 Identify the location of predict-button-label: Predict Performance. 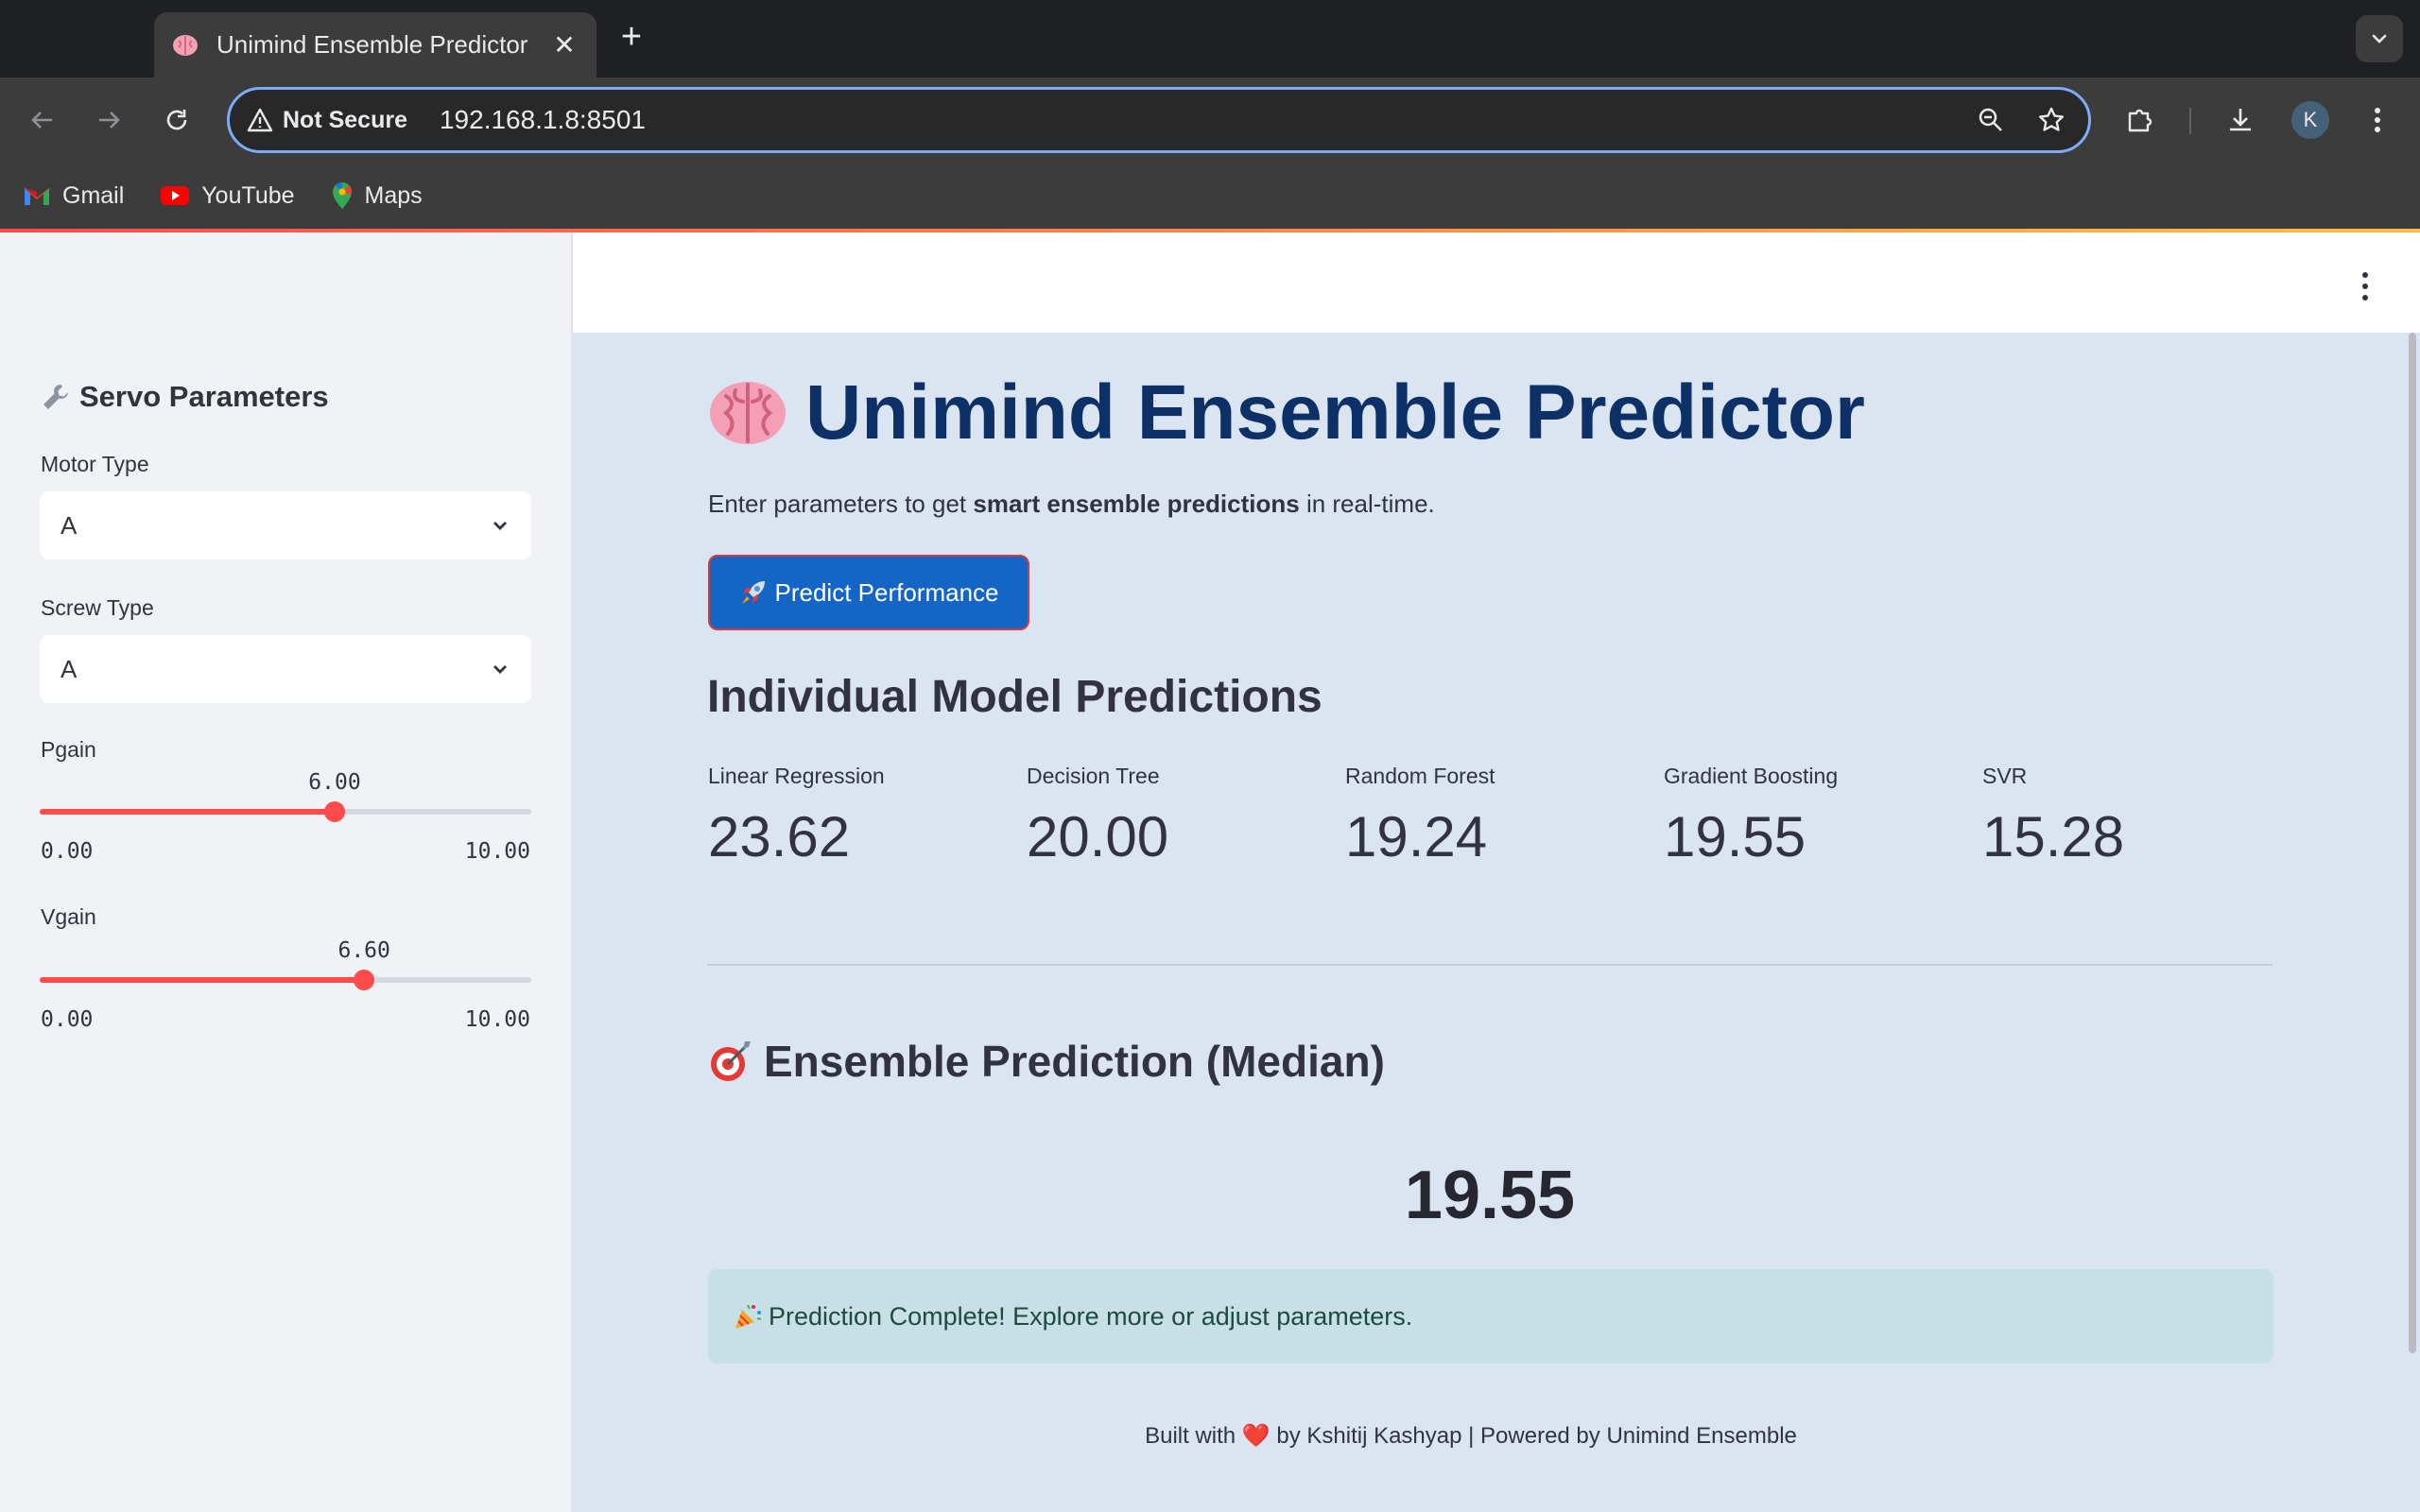
(886, 592).